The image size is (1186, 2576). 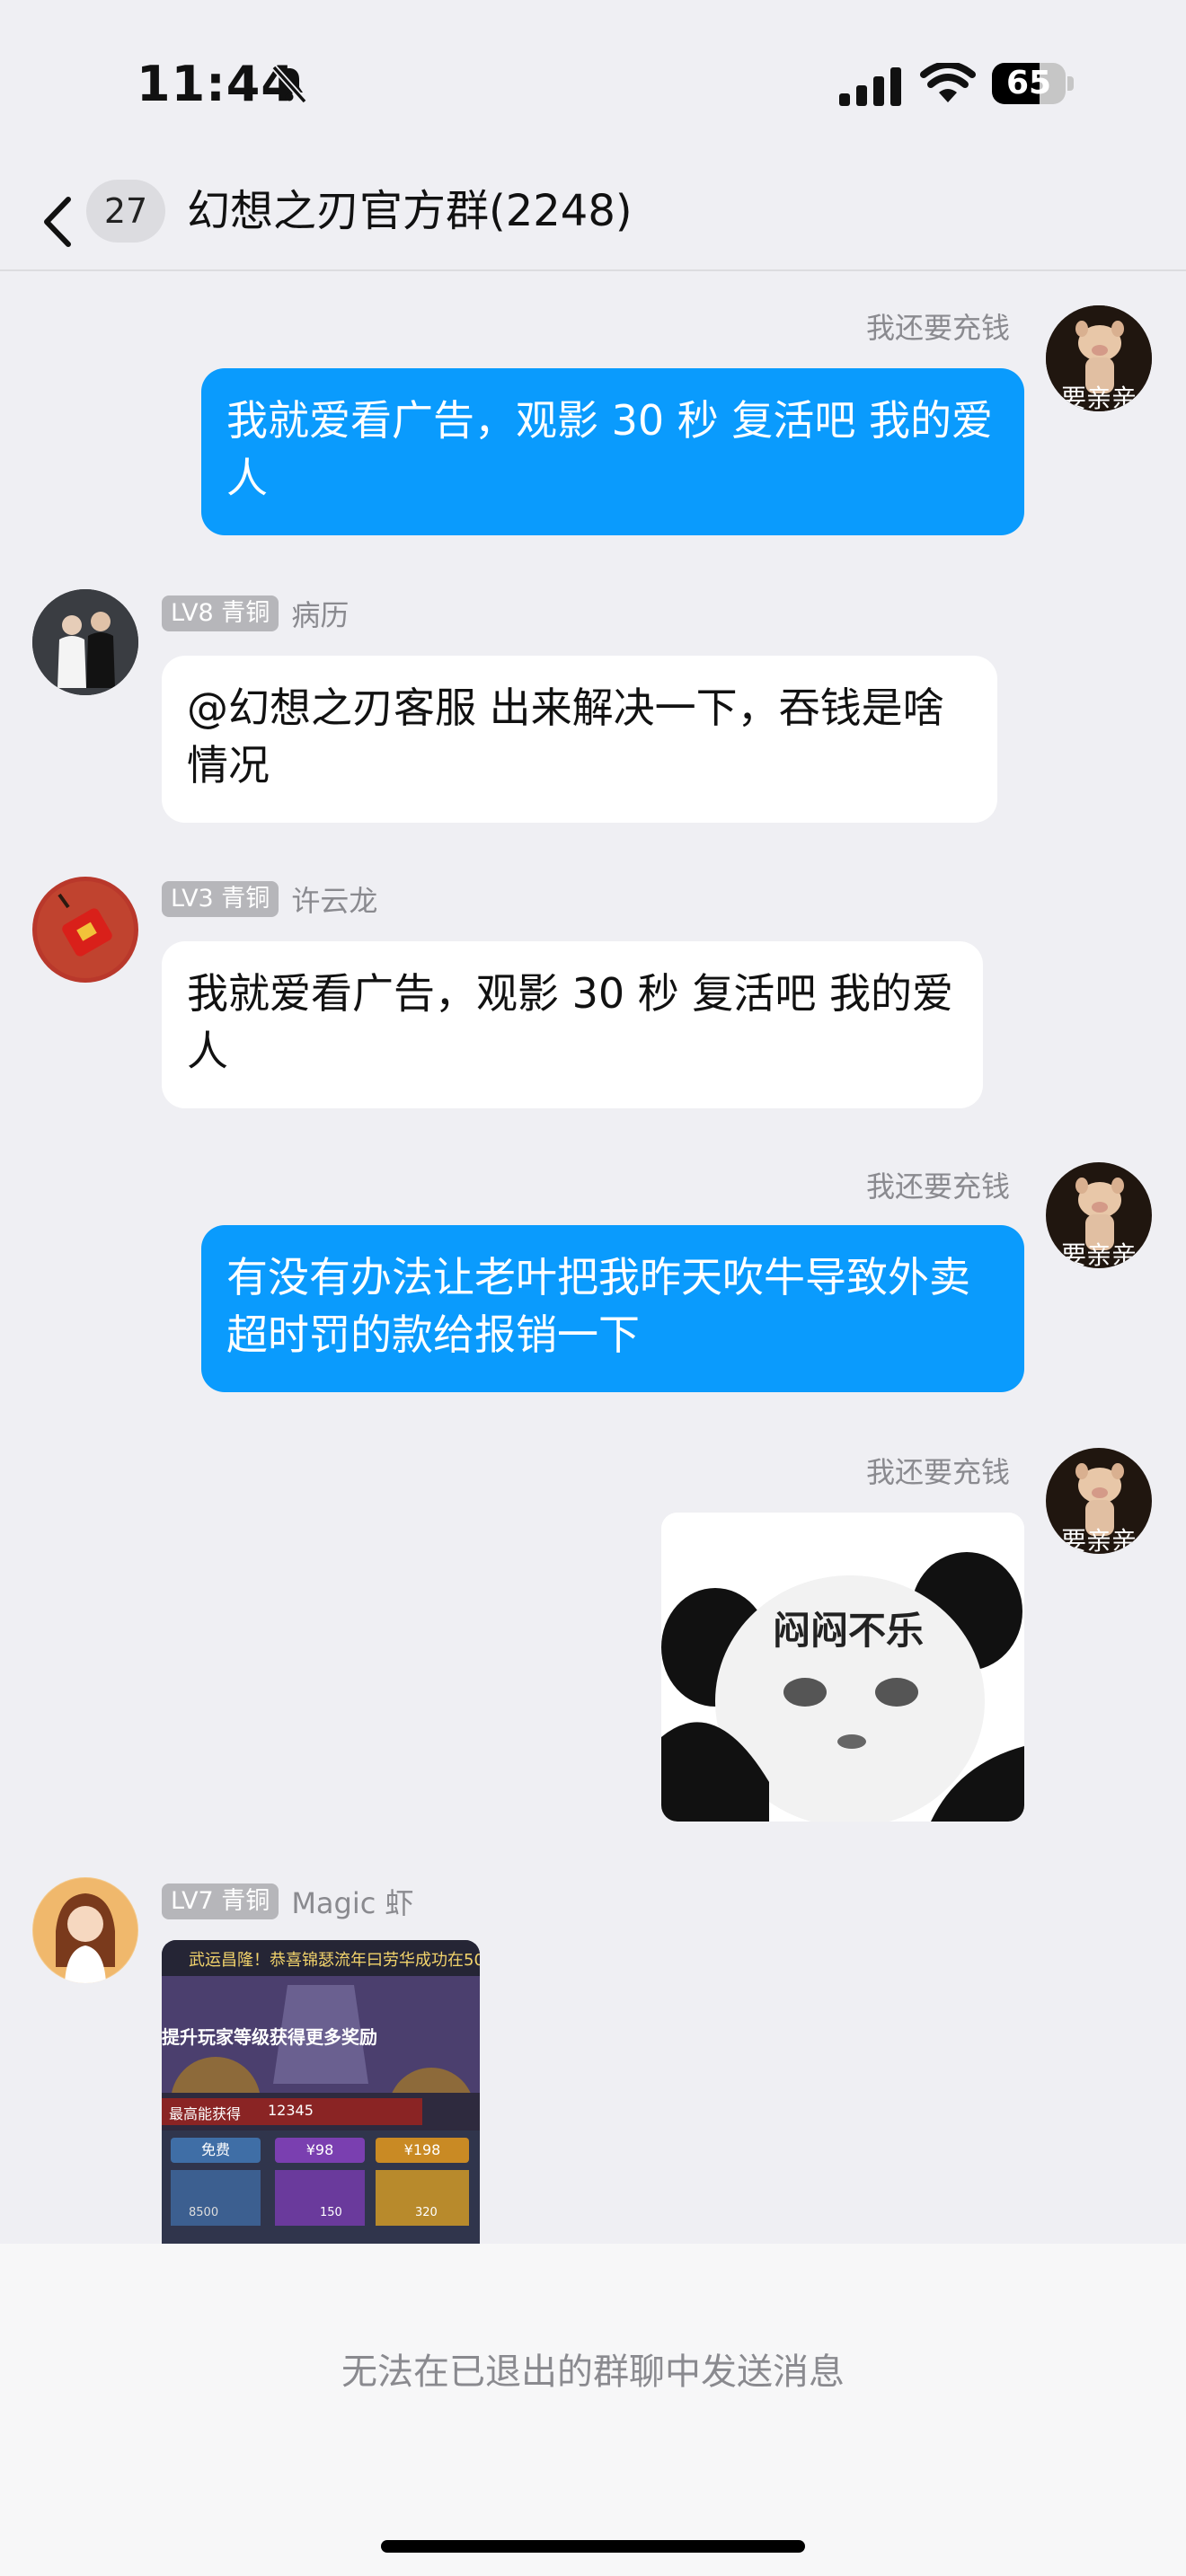 I want to click on back-chevron-icon, so click(x=58, y=221).